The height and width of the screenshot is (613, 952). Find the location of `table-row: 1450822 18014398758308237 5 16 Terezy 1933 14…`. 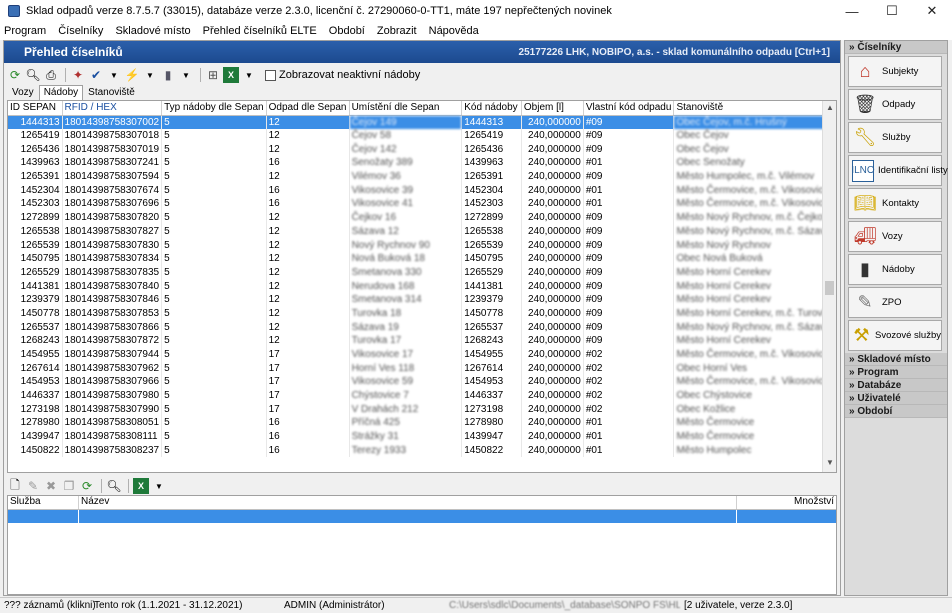

table-row: 1450822 18014398758308237 5 16 Terezy 1933 14… is located at coordinates (422, 450).